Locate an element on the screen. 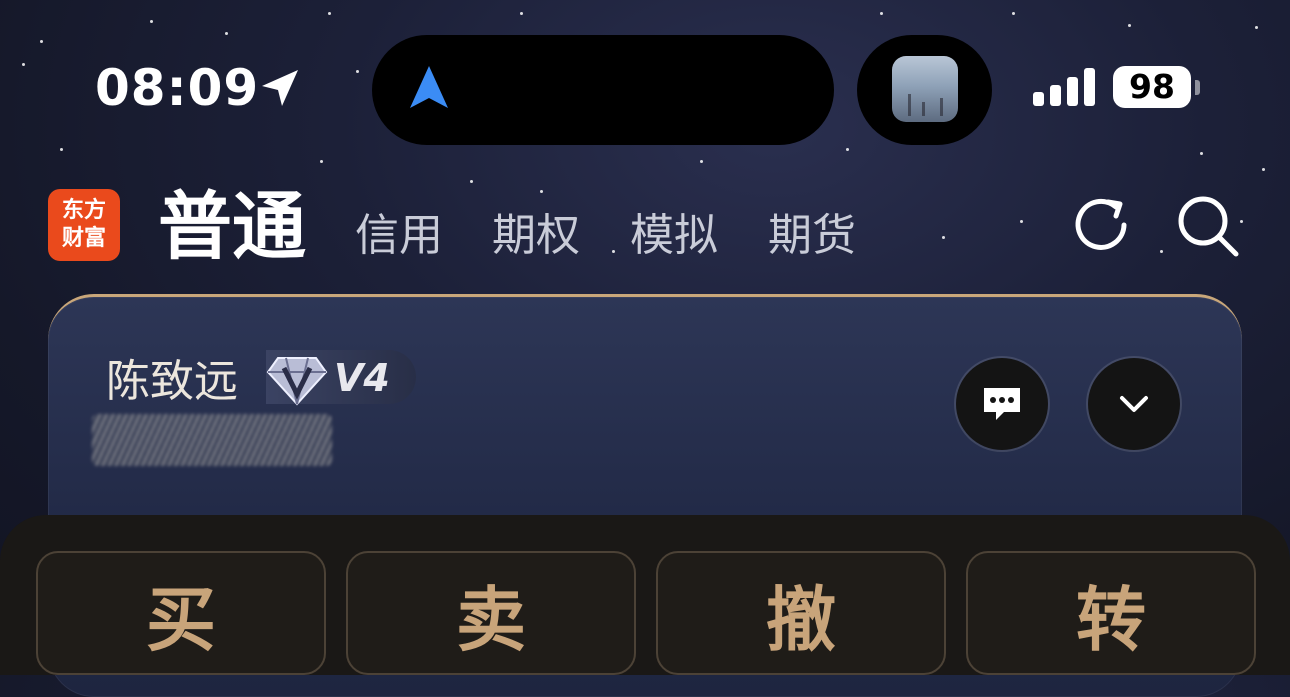 This screenshot has width=1290, height=697. transfer-button: 转 is located at coordinates (1111, 613).